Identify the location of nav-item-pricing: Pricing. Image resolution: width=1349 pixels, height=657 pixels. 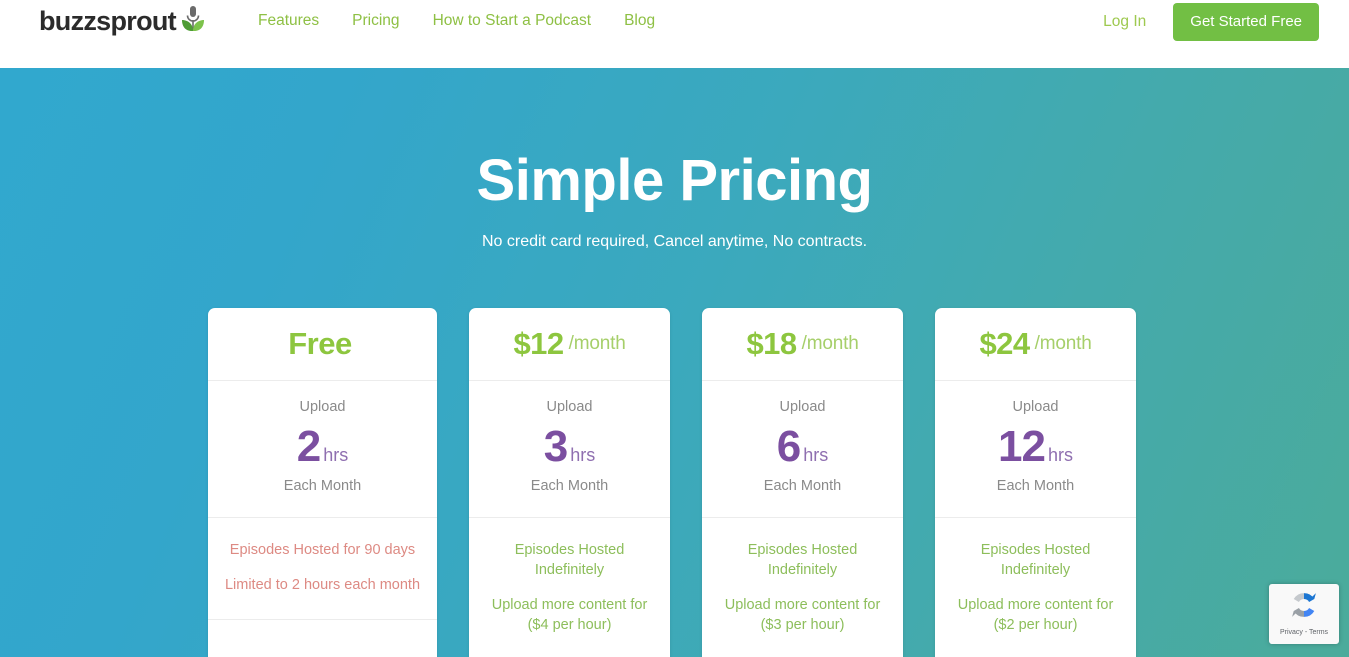
(384, 21).